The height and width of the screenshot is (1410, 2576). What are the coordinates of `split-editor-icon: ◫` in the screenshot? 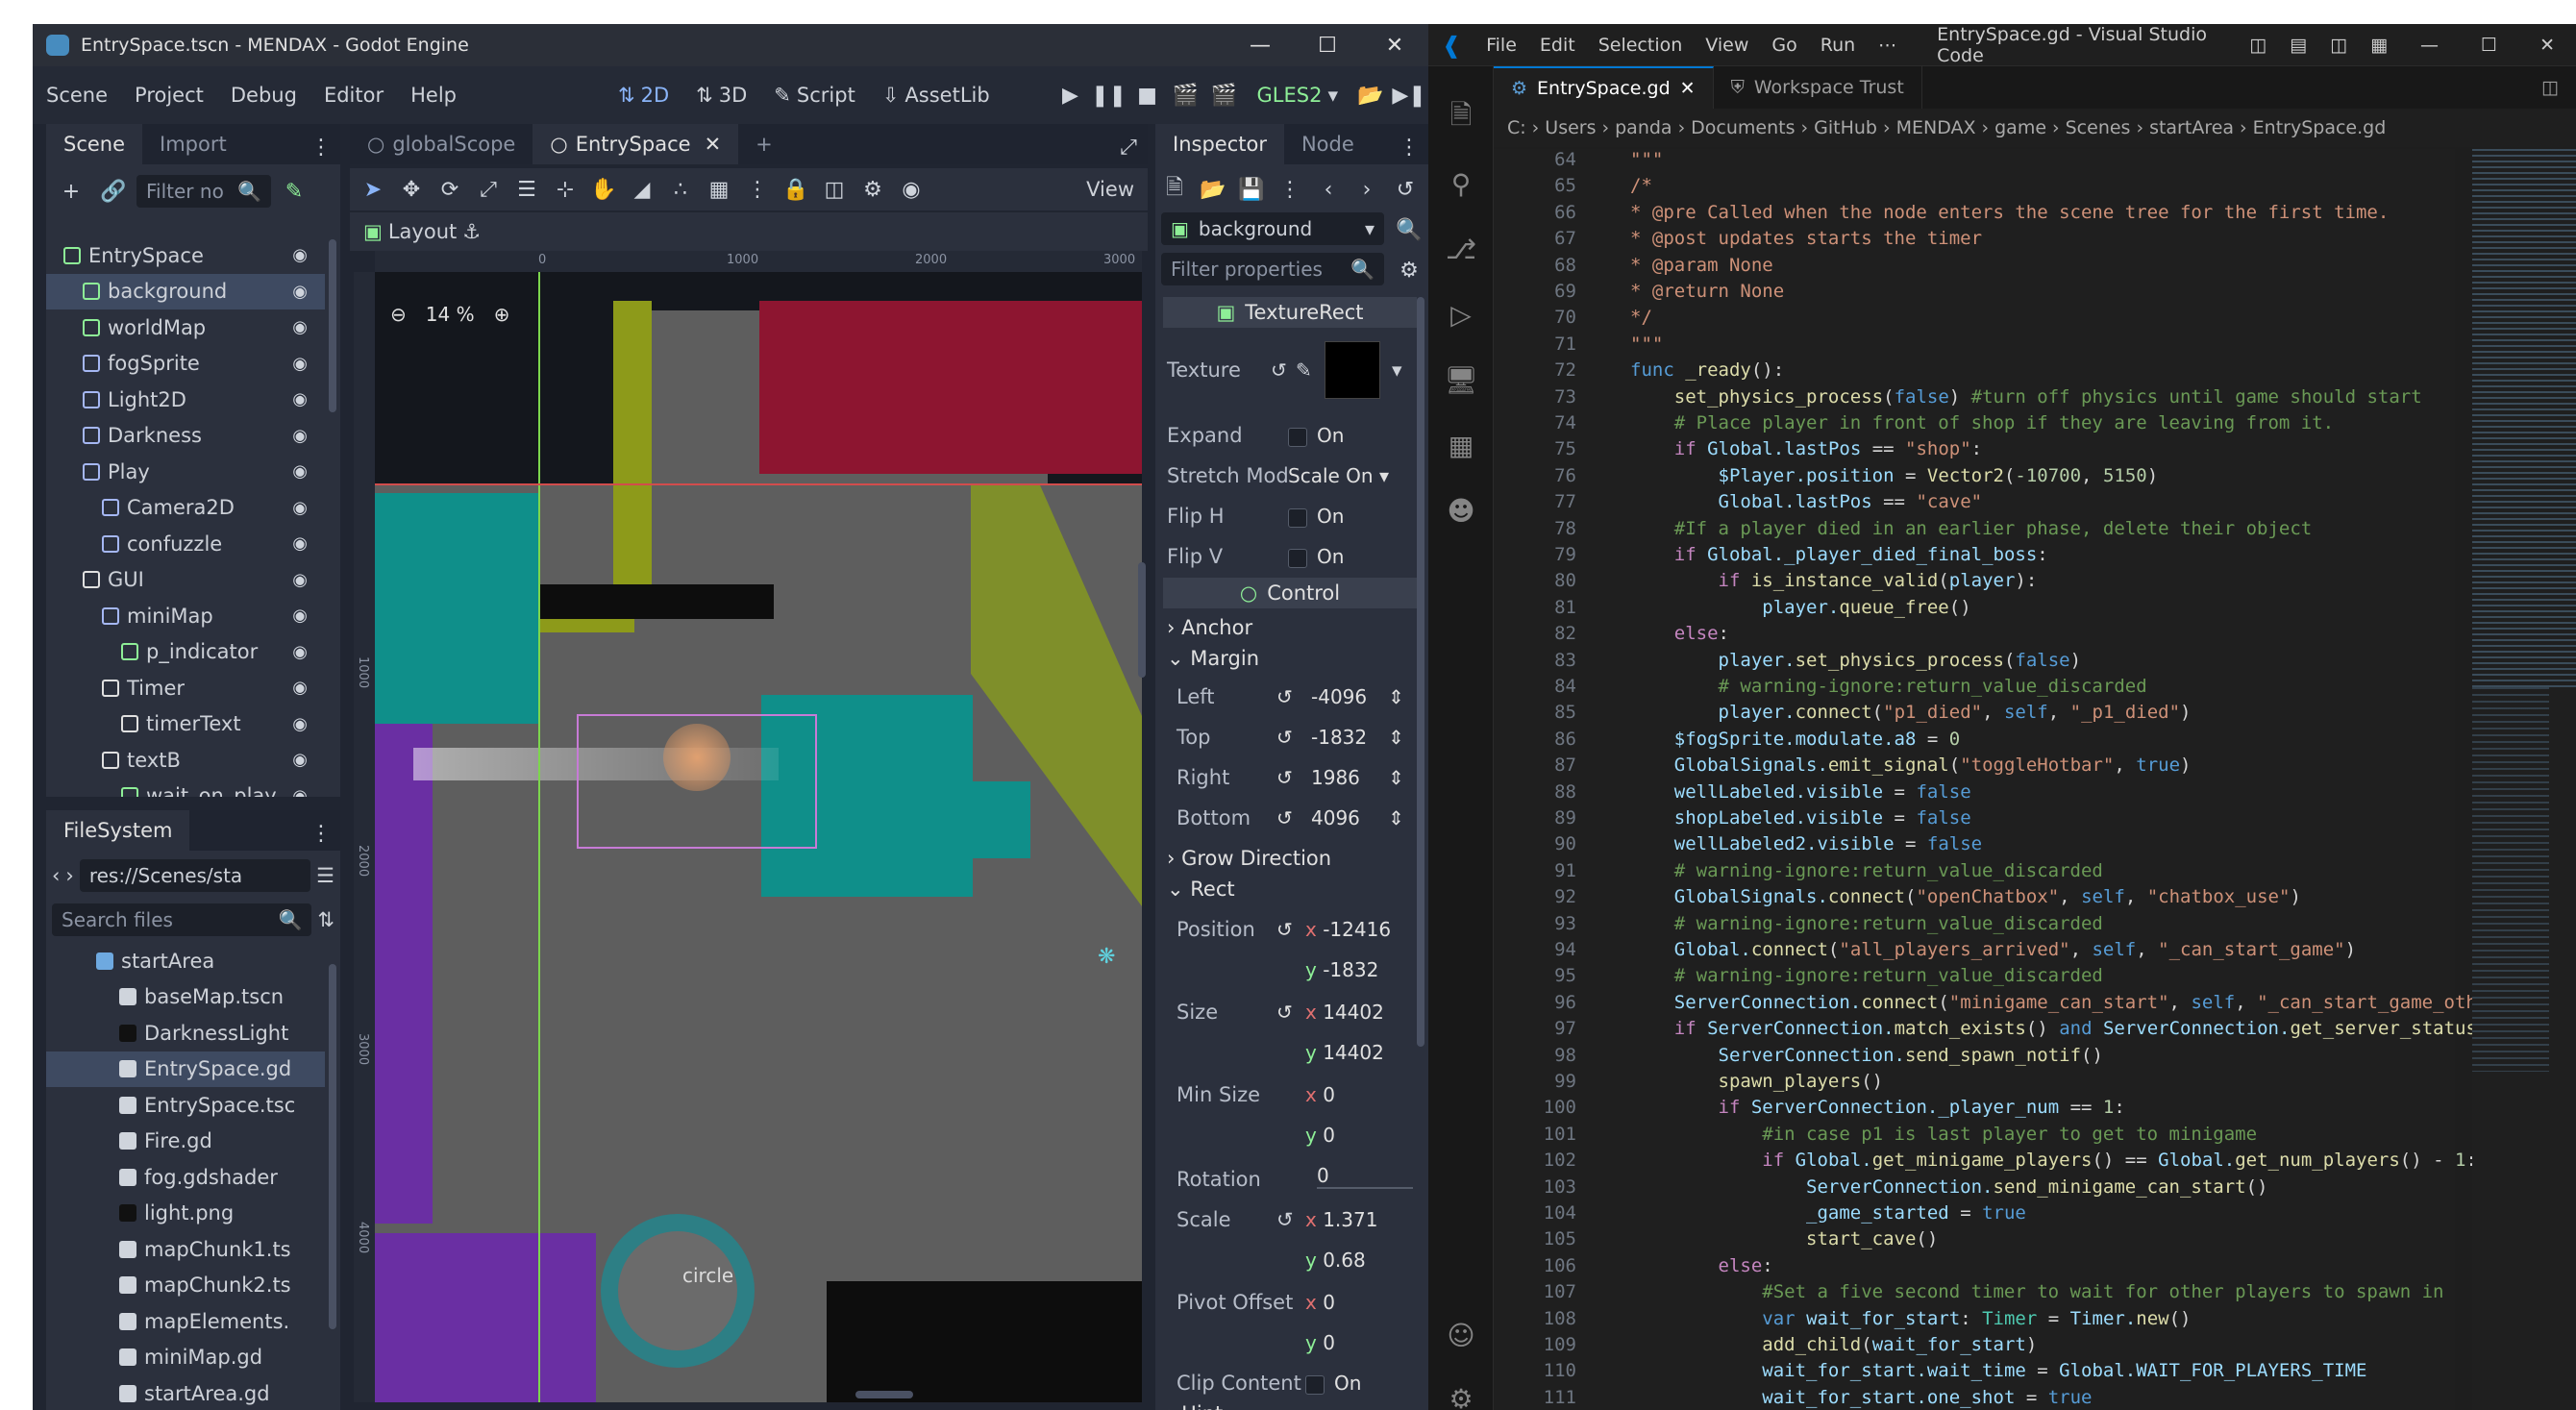 It's located at (2550, 87).